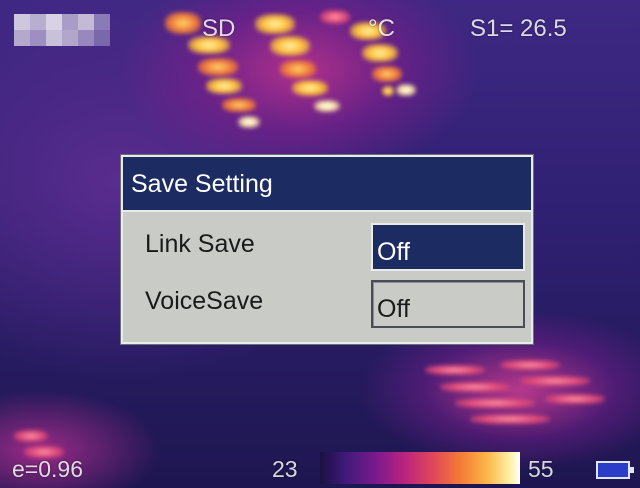 The height and width of the screenshot is (488, 640). What do you see at coordinates (219, 28) in the screenshot?
I see `storage-indicator: SD` at bounding box center [219, 28].